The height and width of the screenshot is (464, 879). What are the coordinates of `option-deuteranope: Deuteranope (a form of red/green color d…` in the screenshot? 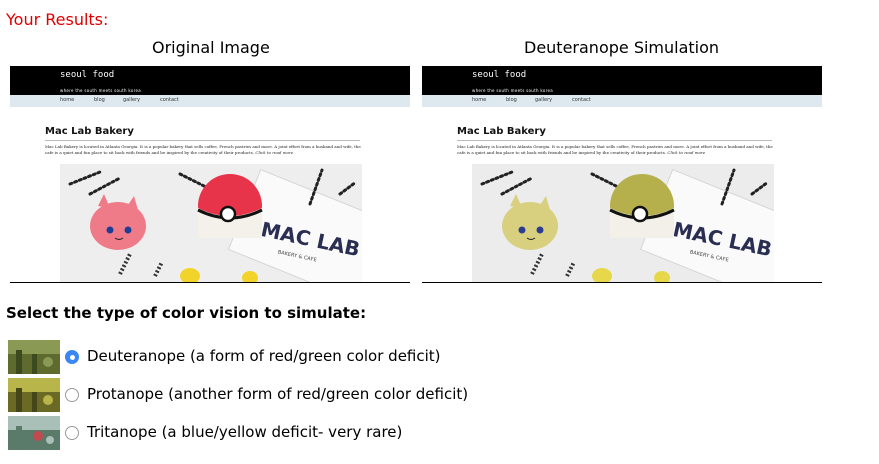 It's located at (238, 359).